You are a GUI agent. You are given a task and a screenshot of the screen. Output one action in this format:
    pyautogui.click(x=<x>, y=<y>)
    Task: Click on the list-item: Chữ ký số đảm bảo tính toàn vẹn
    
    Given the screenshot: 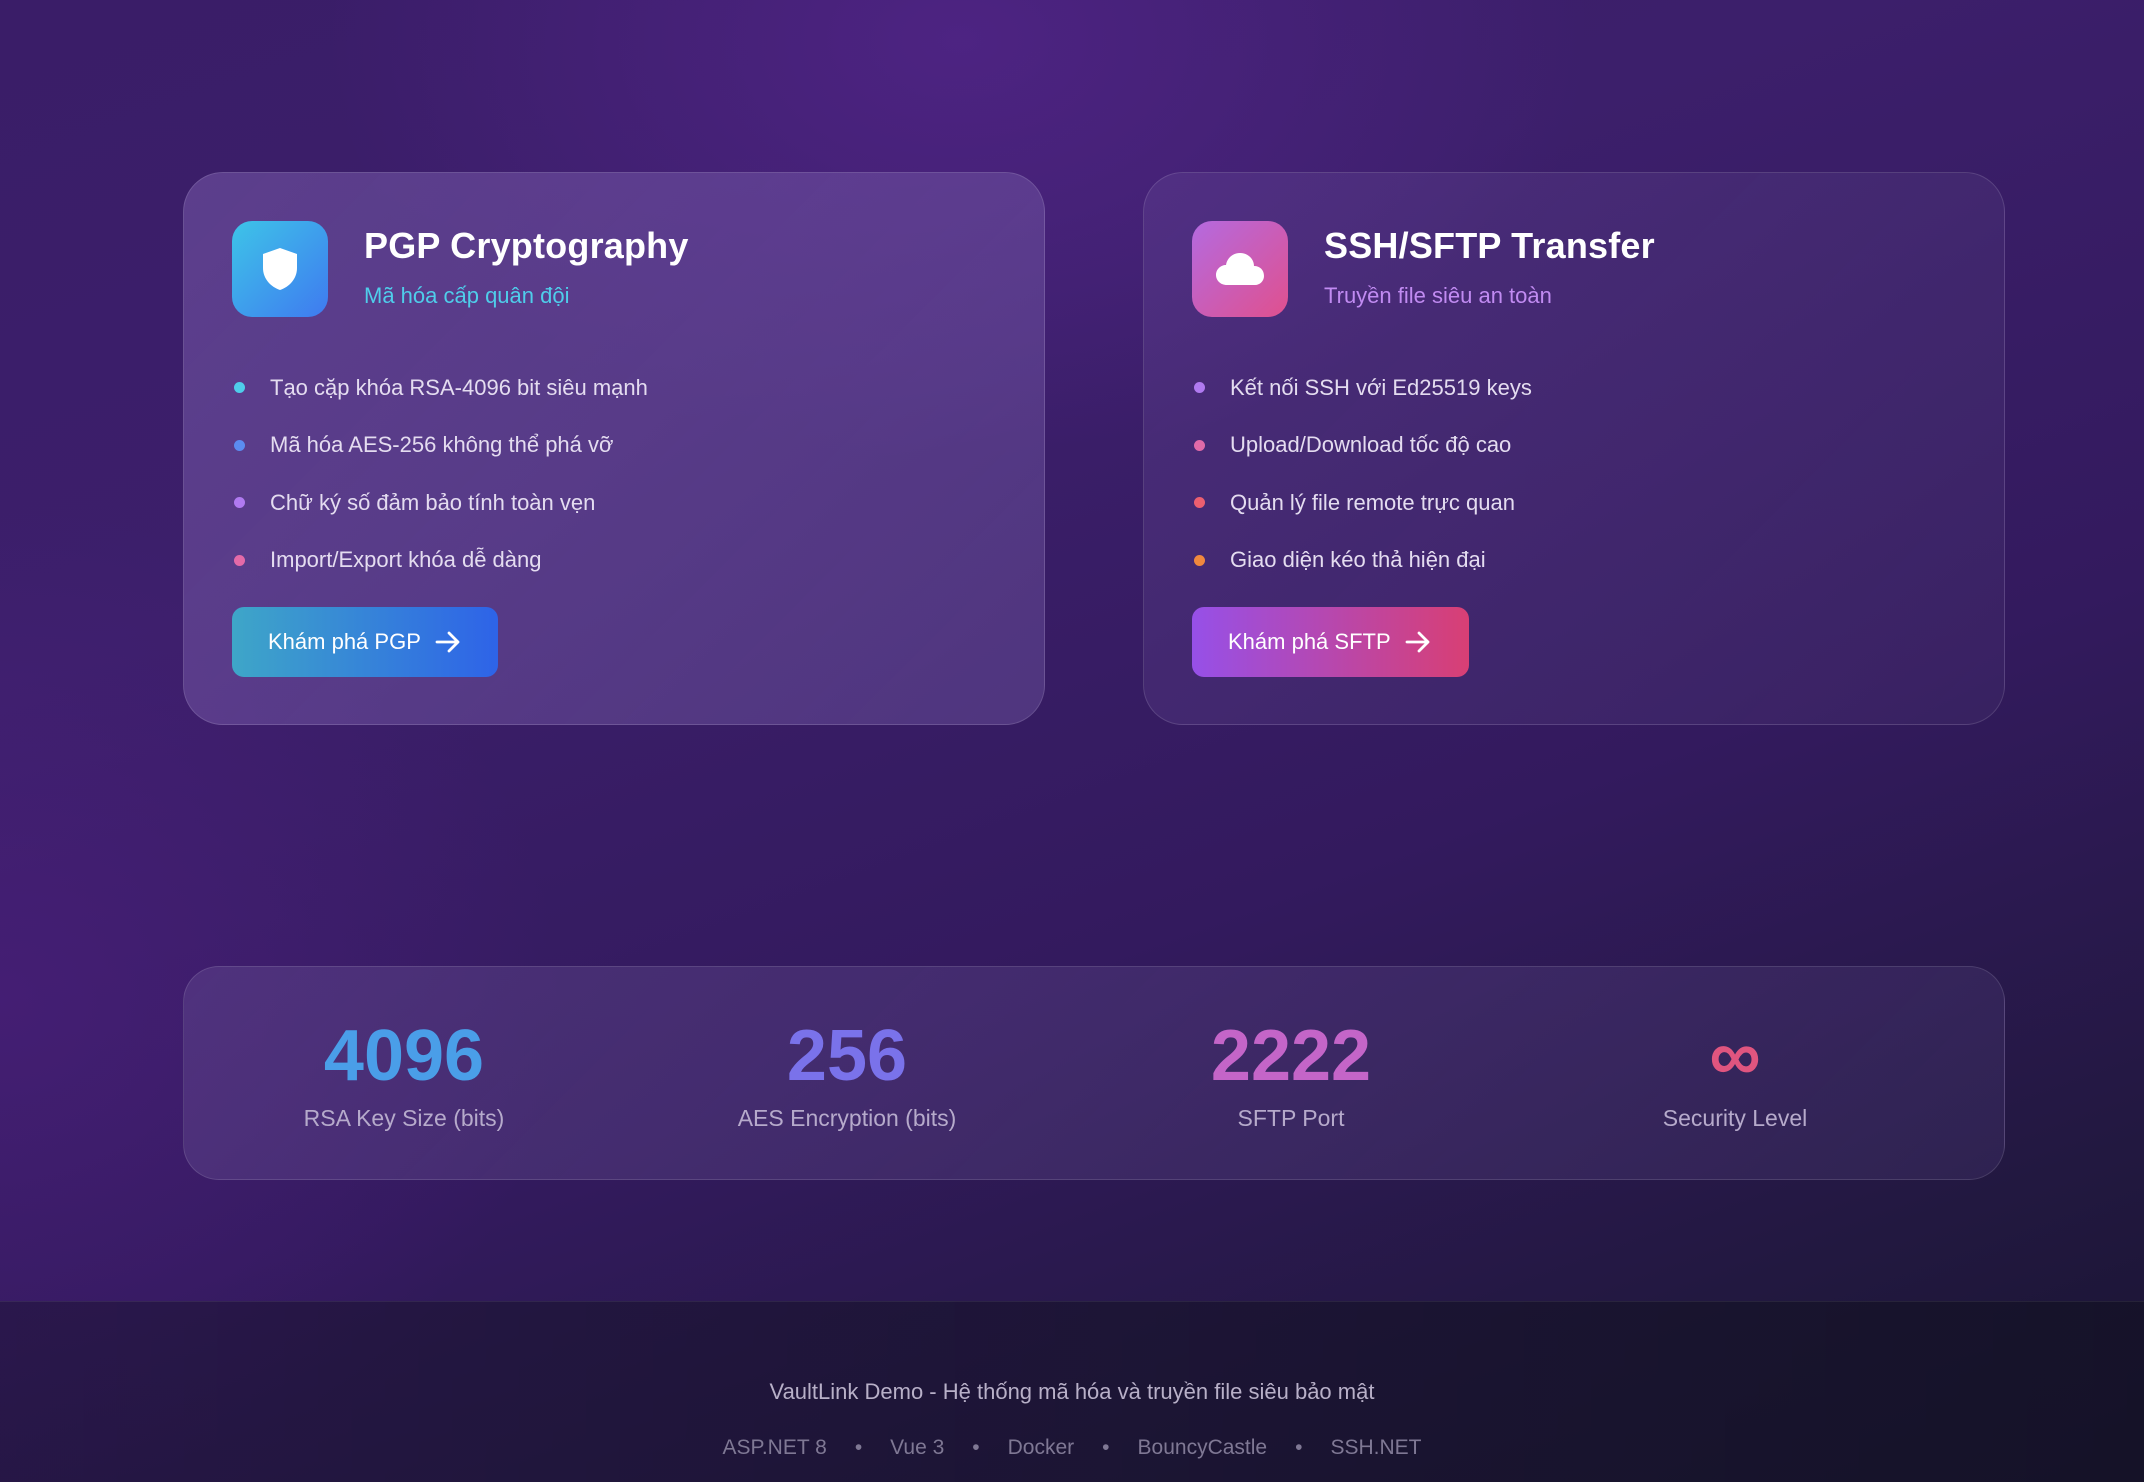 What is the action you would take?
    pyautogui.click(x=614, y=503)
    